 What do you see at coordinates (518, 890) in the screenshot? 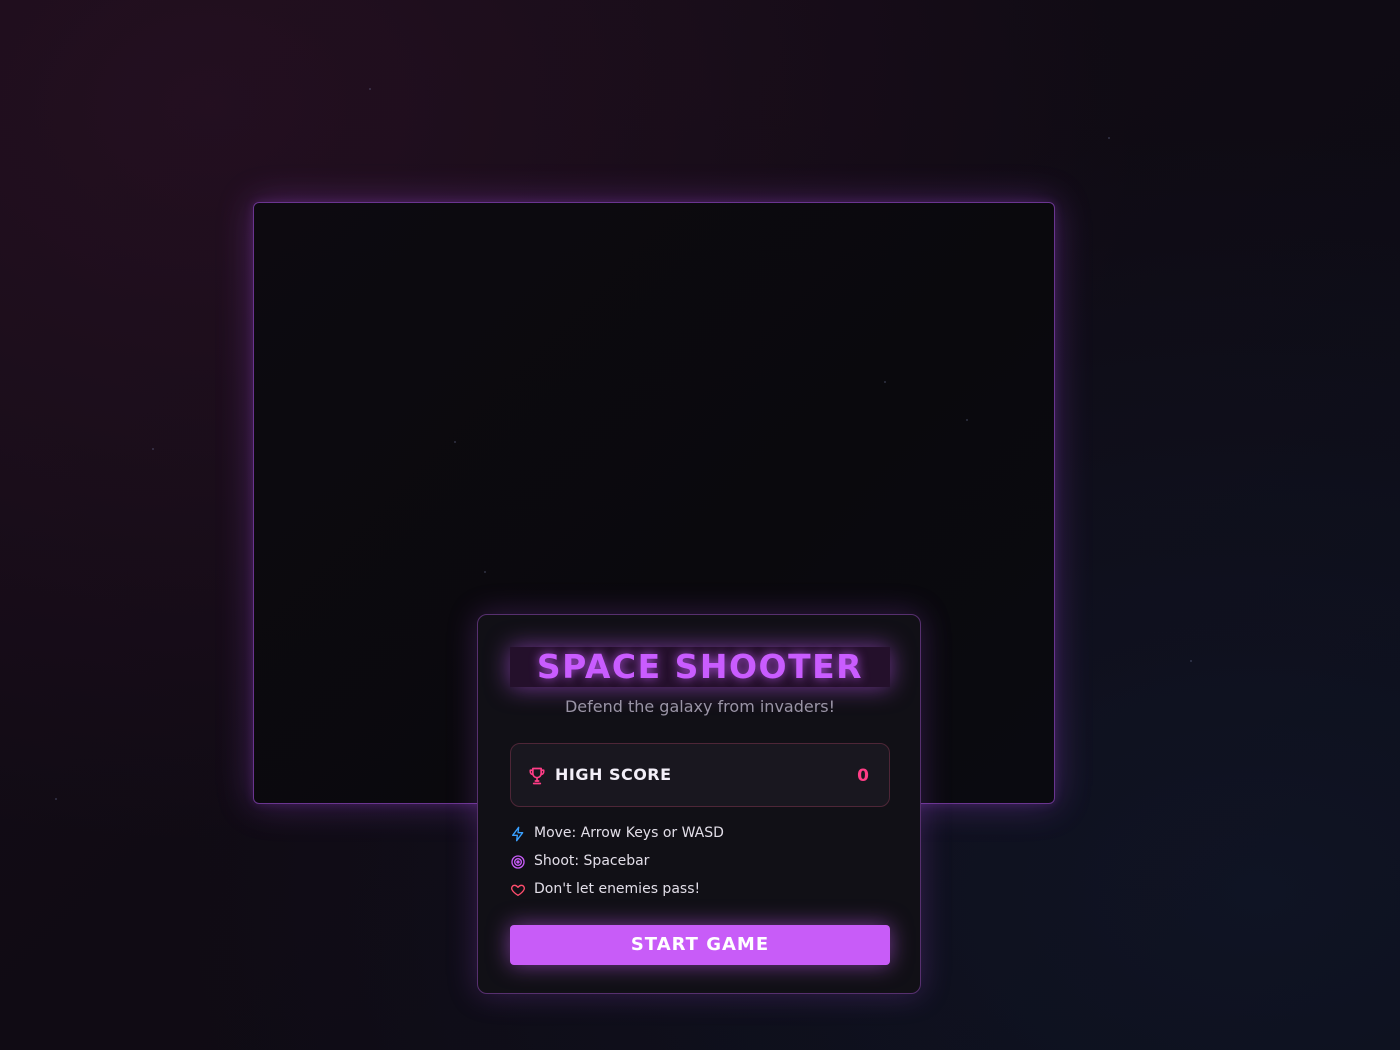
I see `heart-icon` at bounding box center [518, 890].